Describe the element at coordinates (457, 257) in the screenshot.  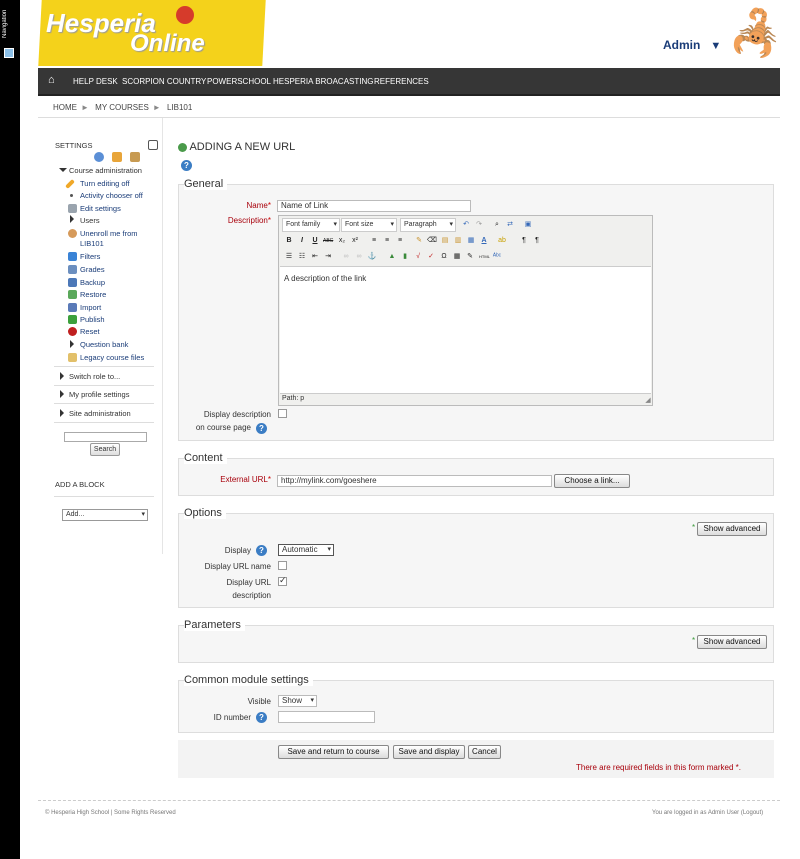
I see `table-icon: ▦` at that location.